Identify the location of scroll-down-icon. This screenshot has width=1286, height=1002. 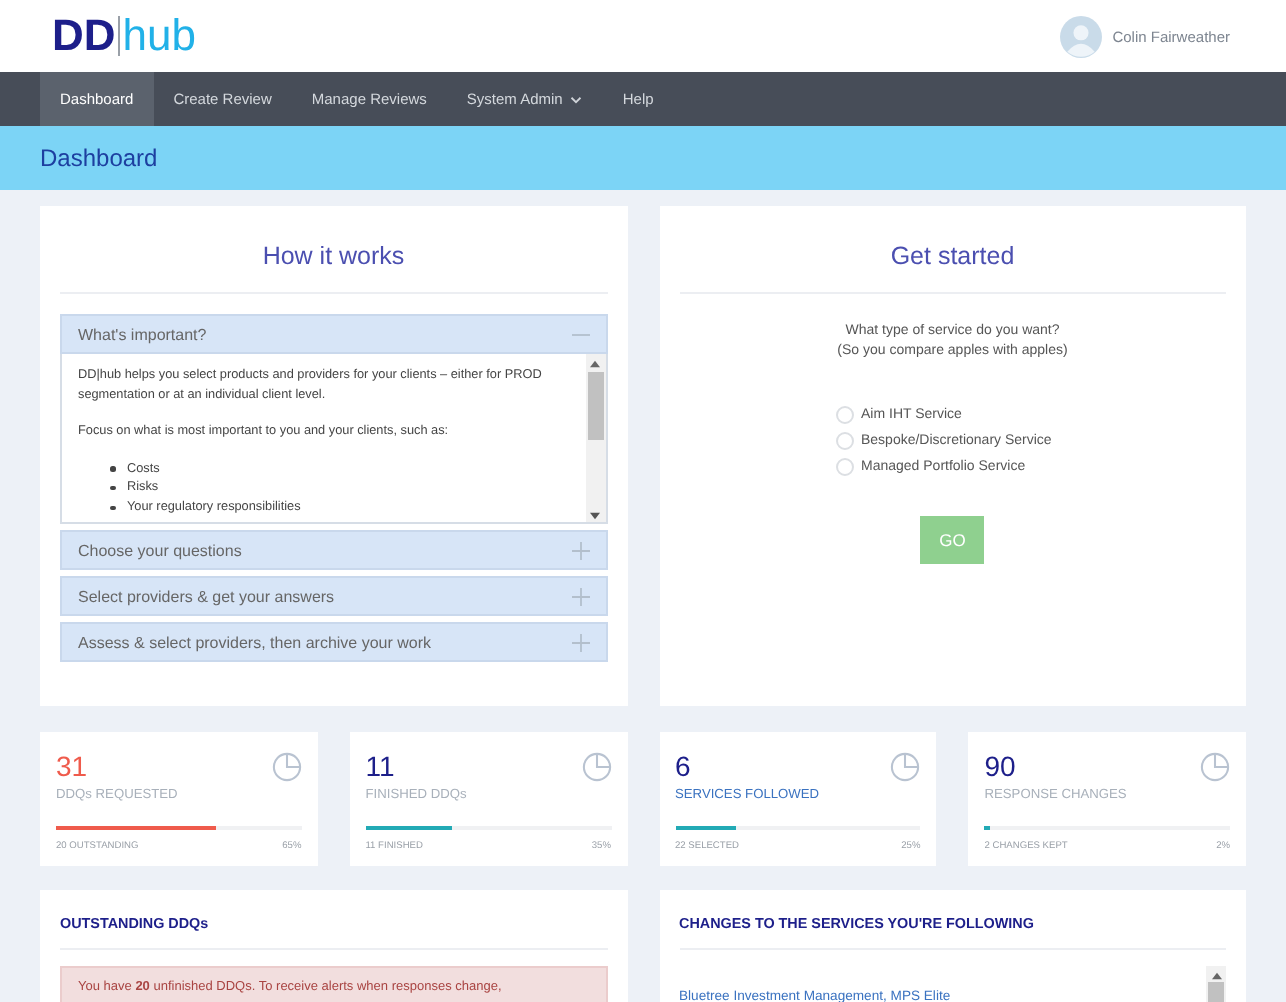
(595, 516).